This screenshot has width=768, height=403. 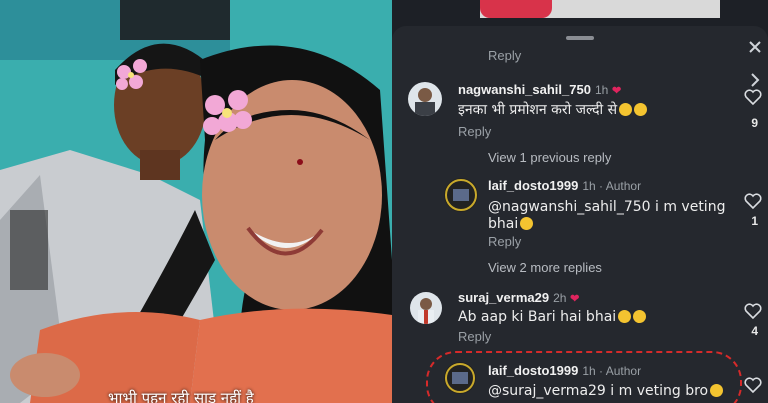 I want to click on comment-text-content: @suraj_verma29 i m veting bro, so click(x=598, y=391).